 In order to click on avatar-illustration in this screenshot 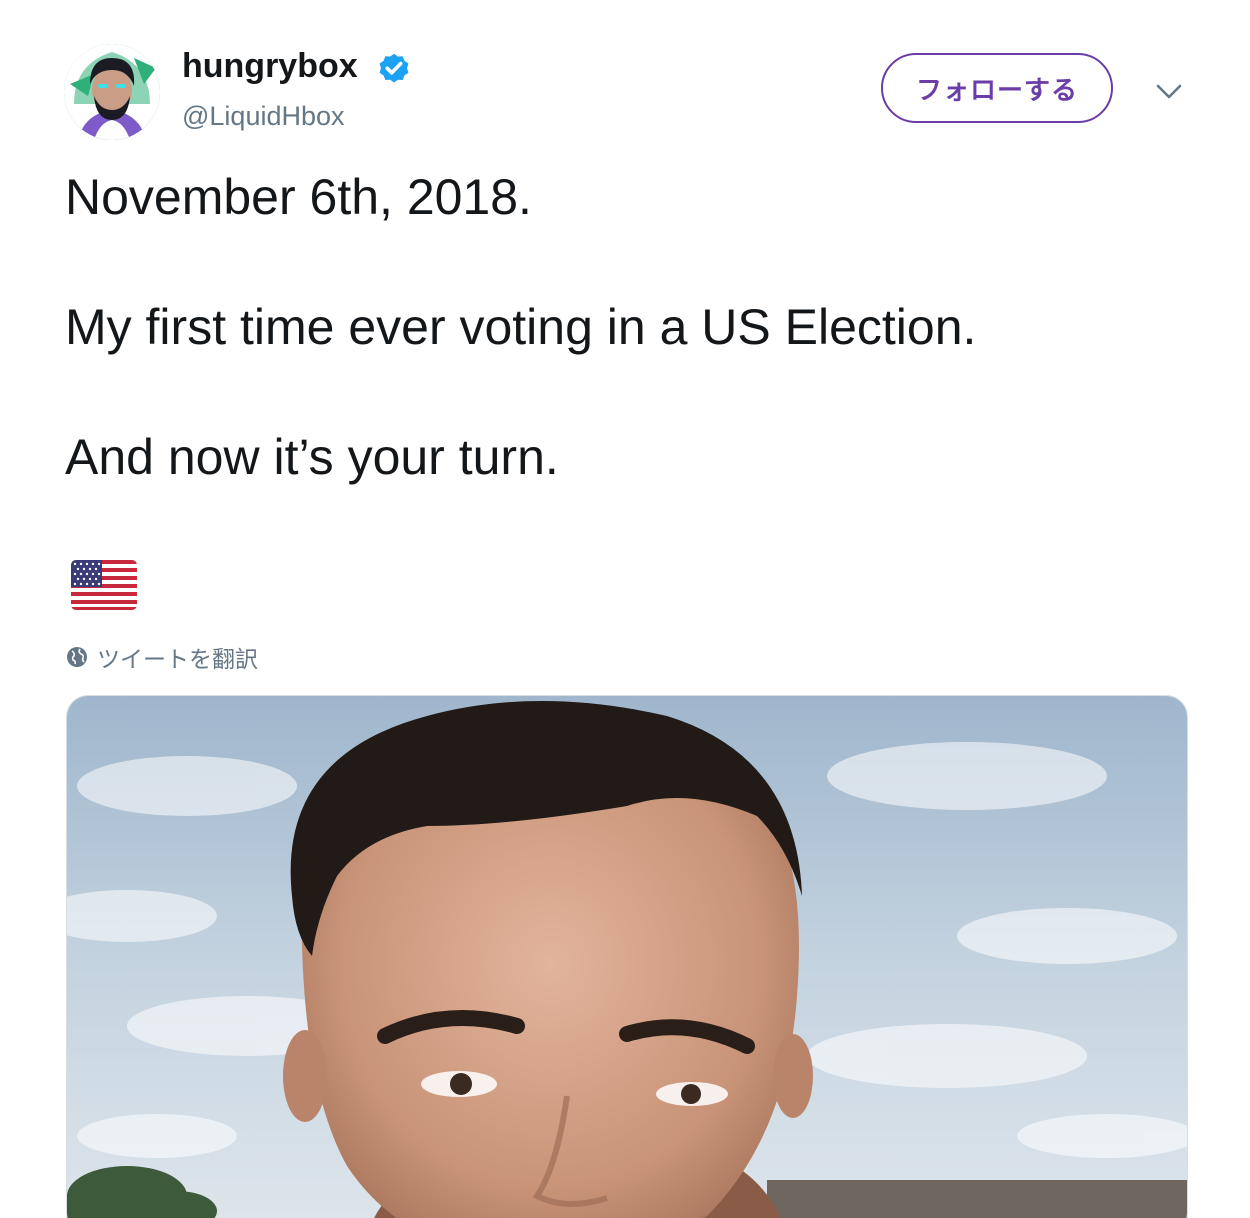, I will do `click(112, 92)`.